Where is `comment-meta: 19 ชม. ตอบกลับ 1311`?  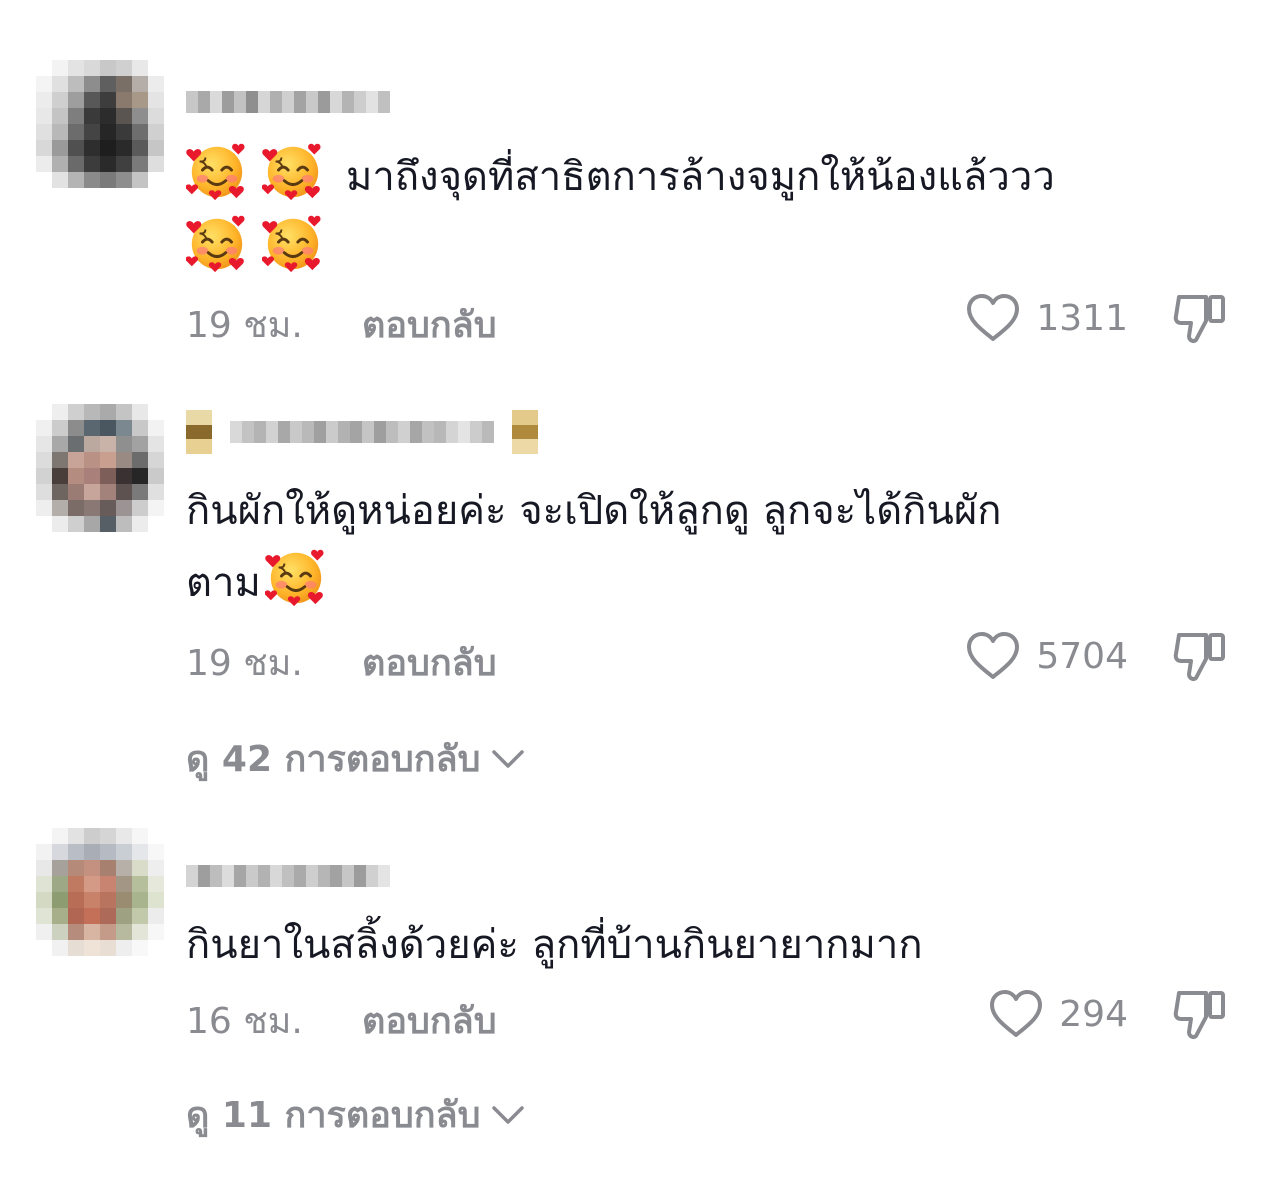 comment-meta: 19 ชม. ตอบกลับ 1311 is located at coordinates (716, 319).